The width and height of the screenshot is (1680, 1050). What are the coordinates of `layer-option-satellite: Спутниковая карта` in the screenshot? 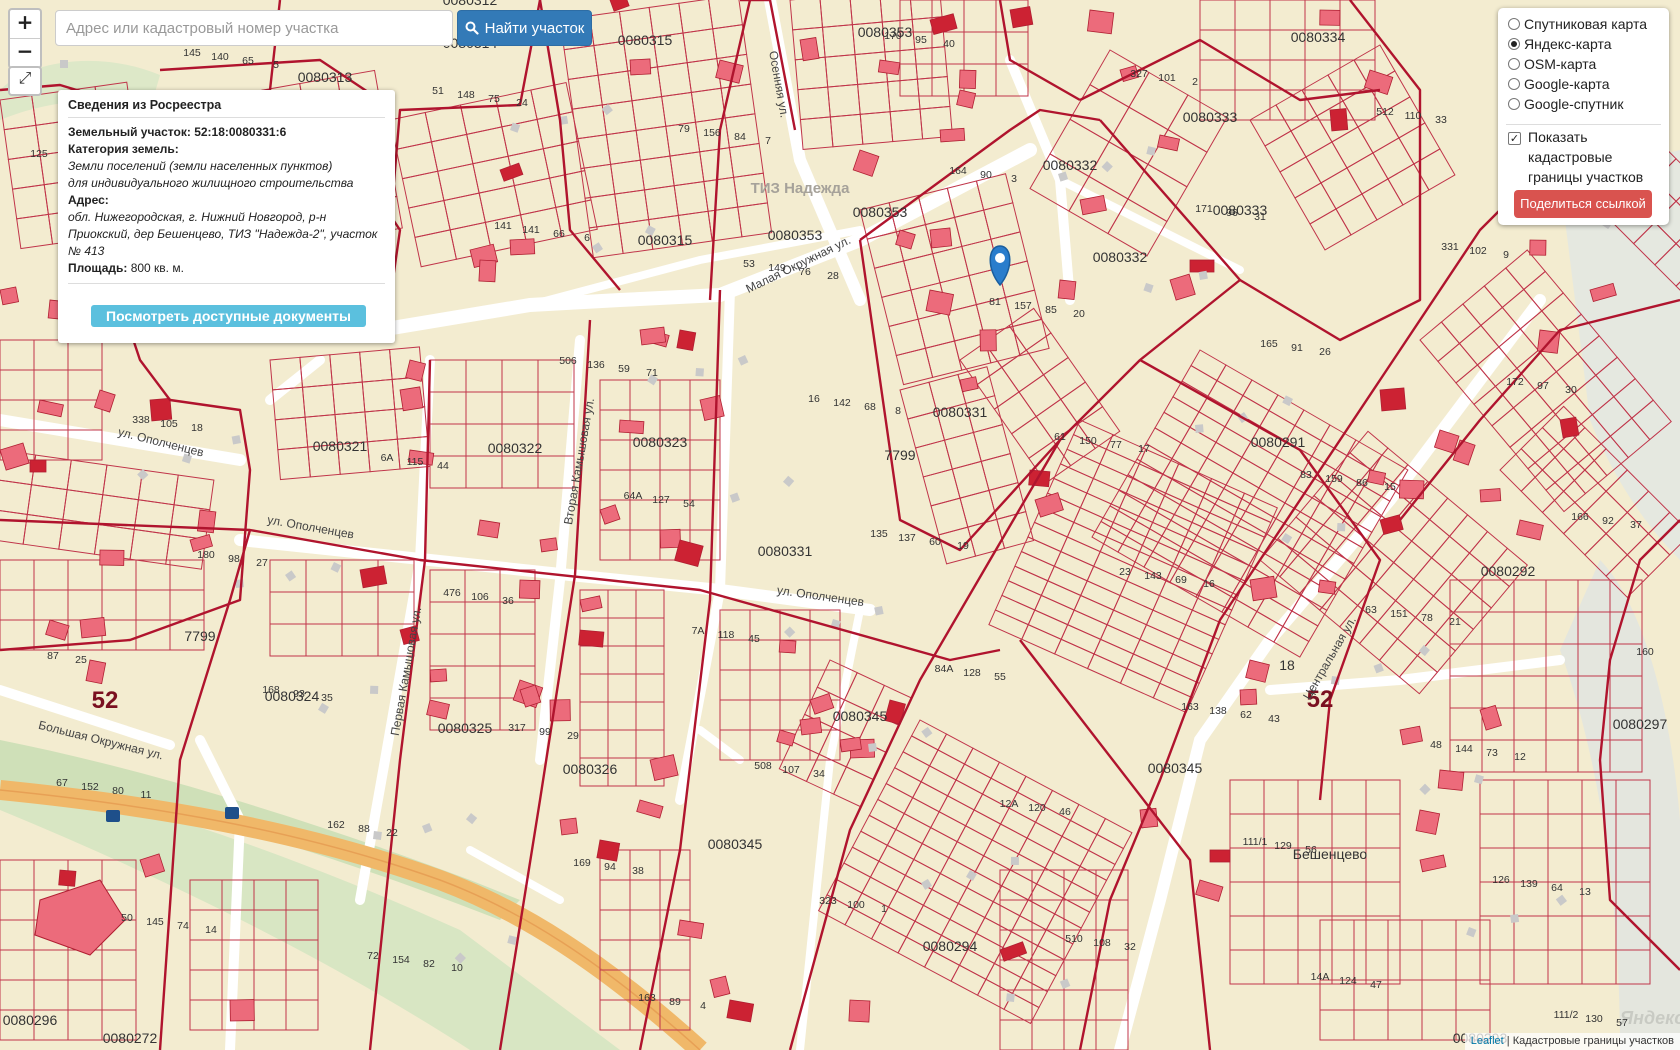 It's located at (1577, 24).